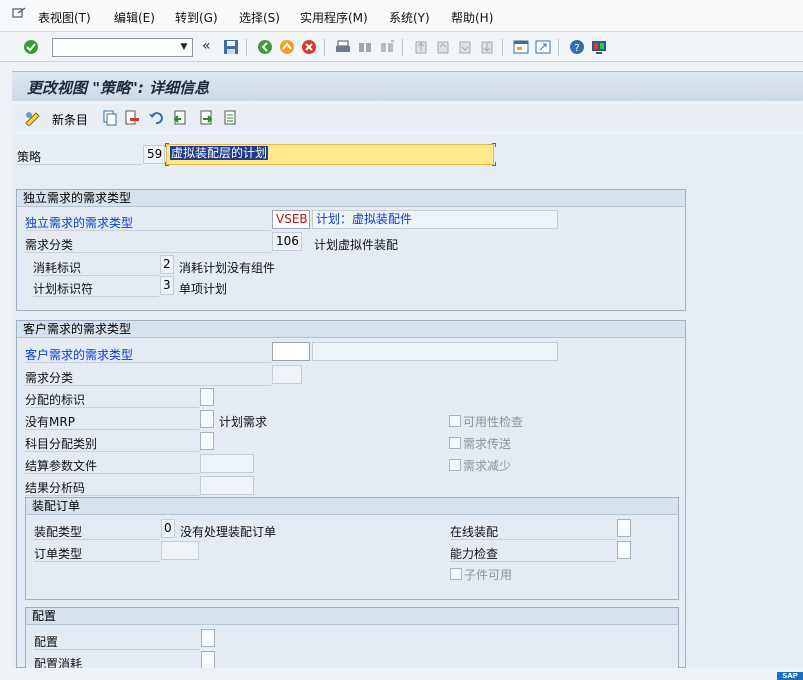 This screenshot has height=680, width=803. I want to click on menu-item-system: 系统(Y), so click(409, 17).